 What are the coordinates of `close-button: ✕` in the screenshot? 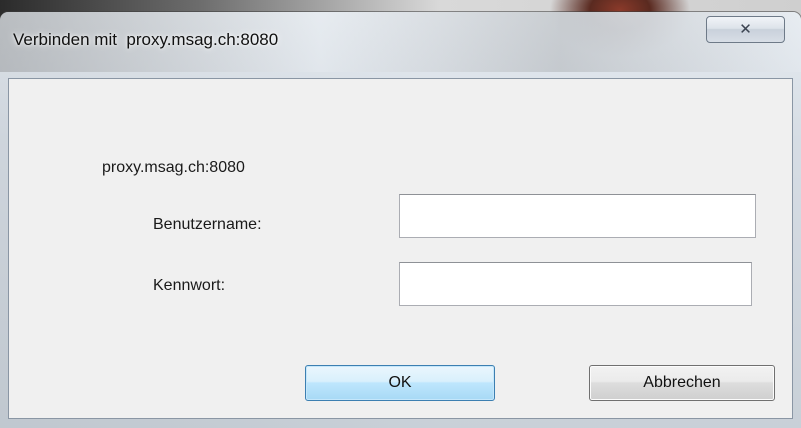 It's located at (745, 29).